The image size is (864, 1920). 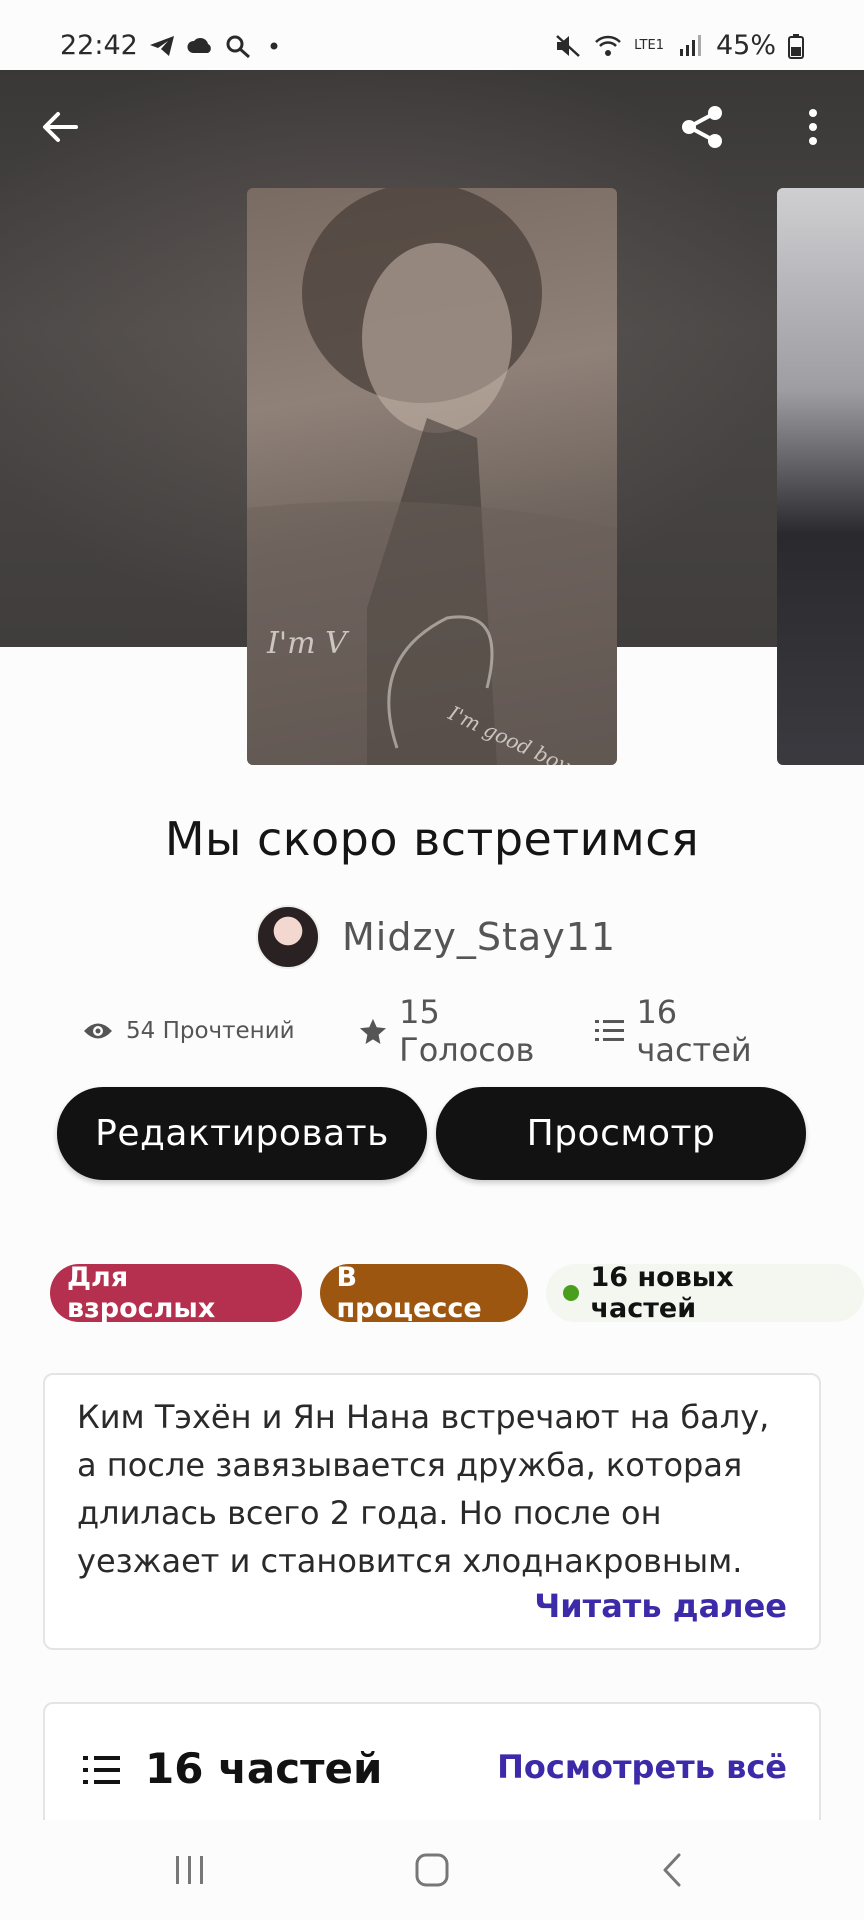 I want to click on wifi-icon, so click(x=608, y=45).